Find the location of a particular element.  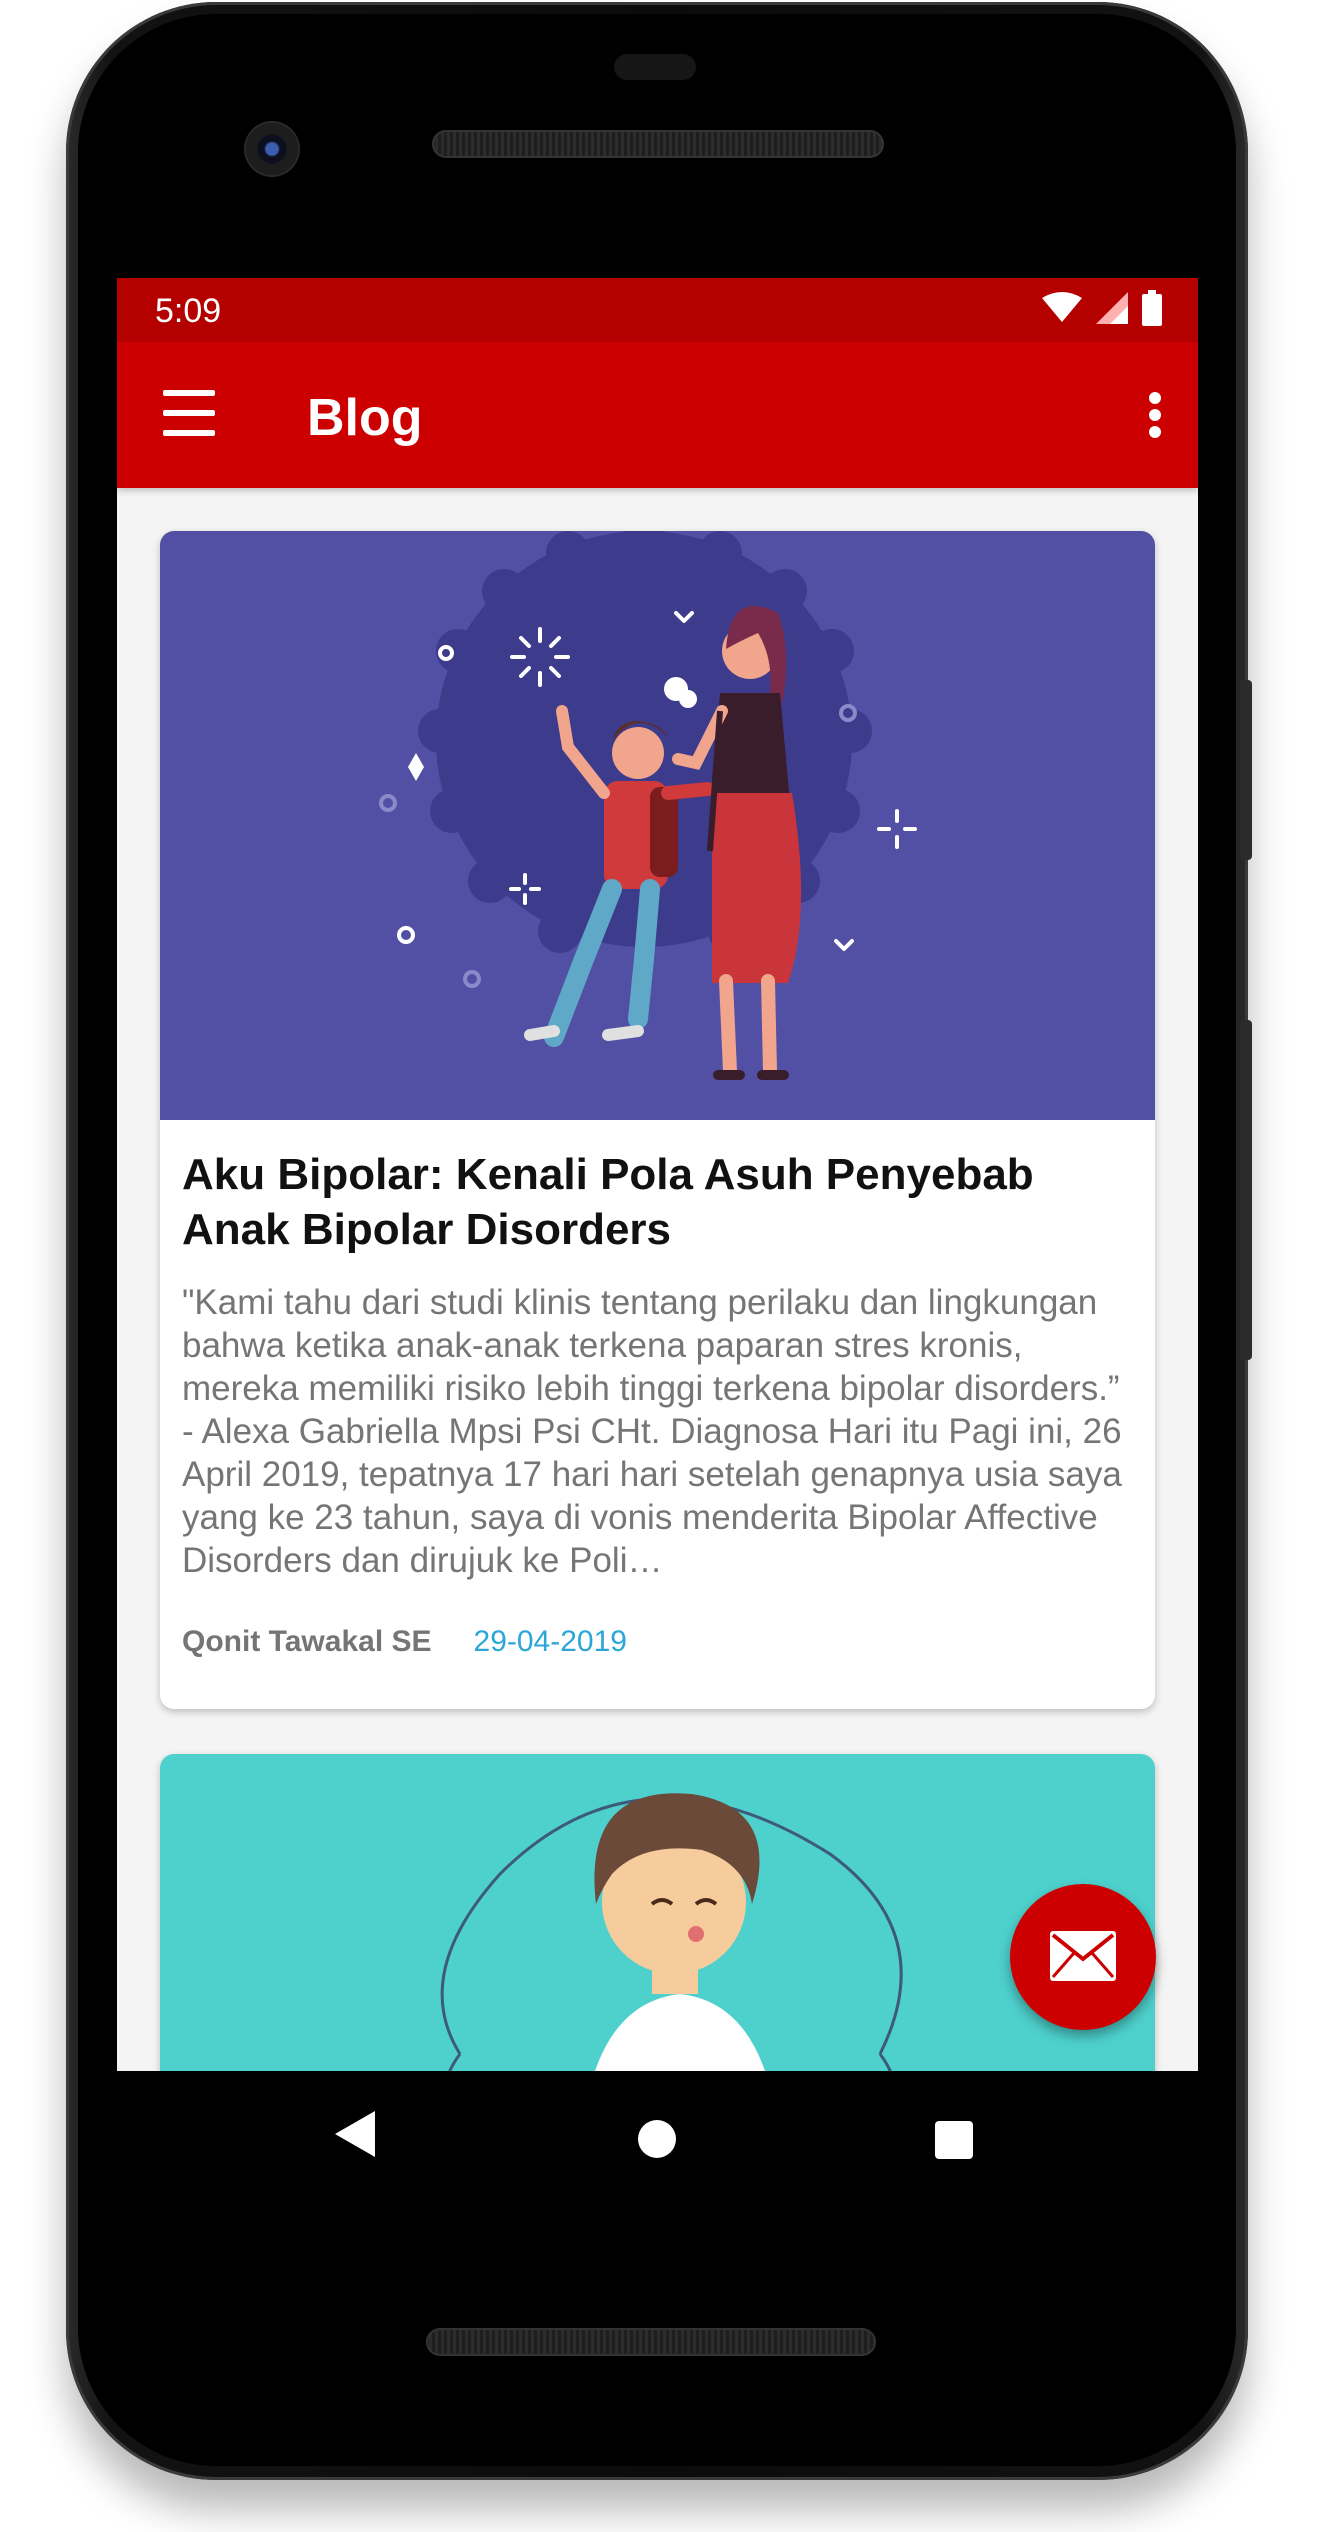

recents-icon is located at coordinates (954, 2140).